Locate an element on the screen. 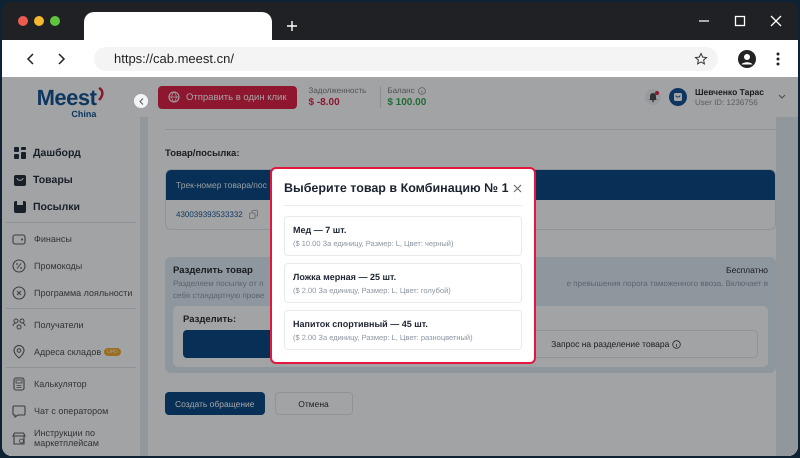 The image size is (800, 458). notification-button is located at coordinates (652, 97).